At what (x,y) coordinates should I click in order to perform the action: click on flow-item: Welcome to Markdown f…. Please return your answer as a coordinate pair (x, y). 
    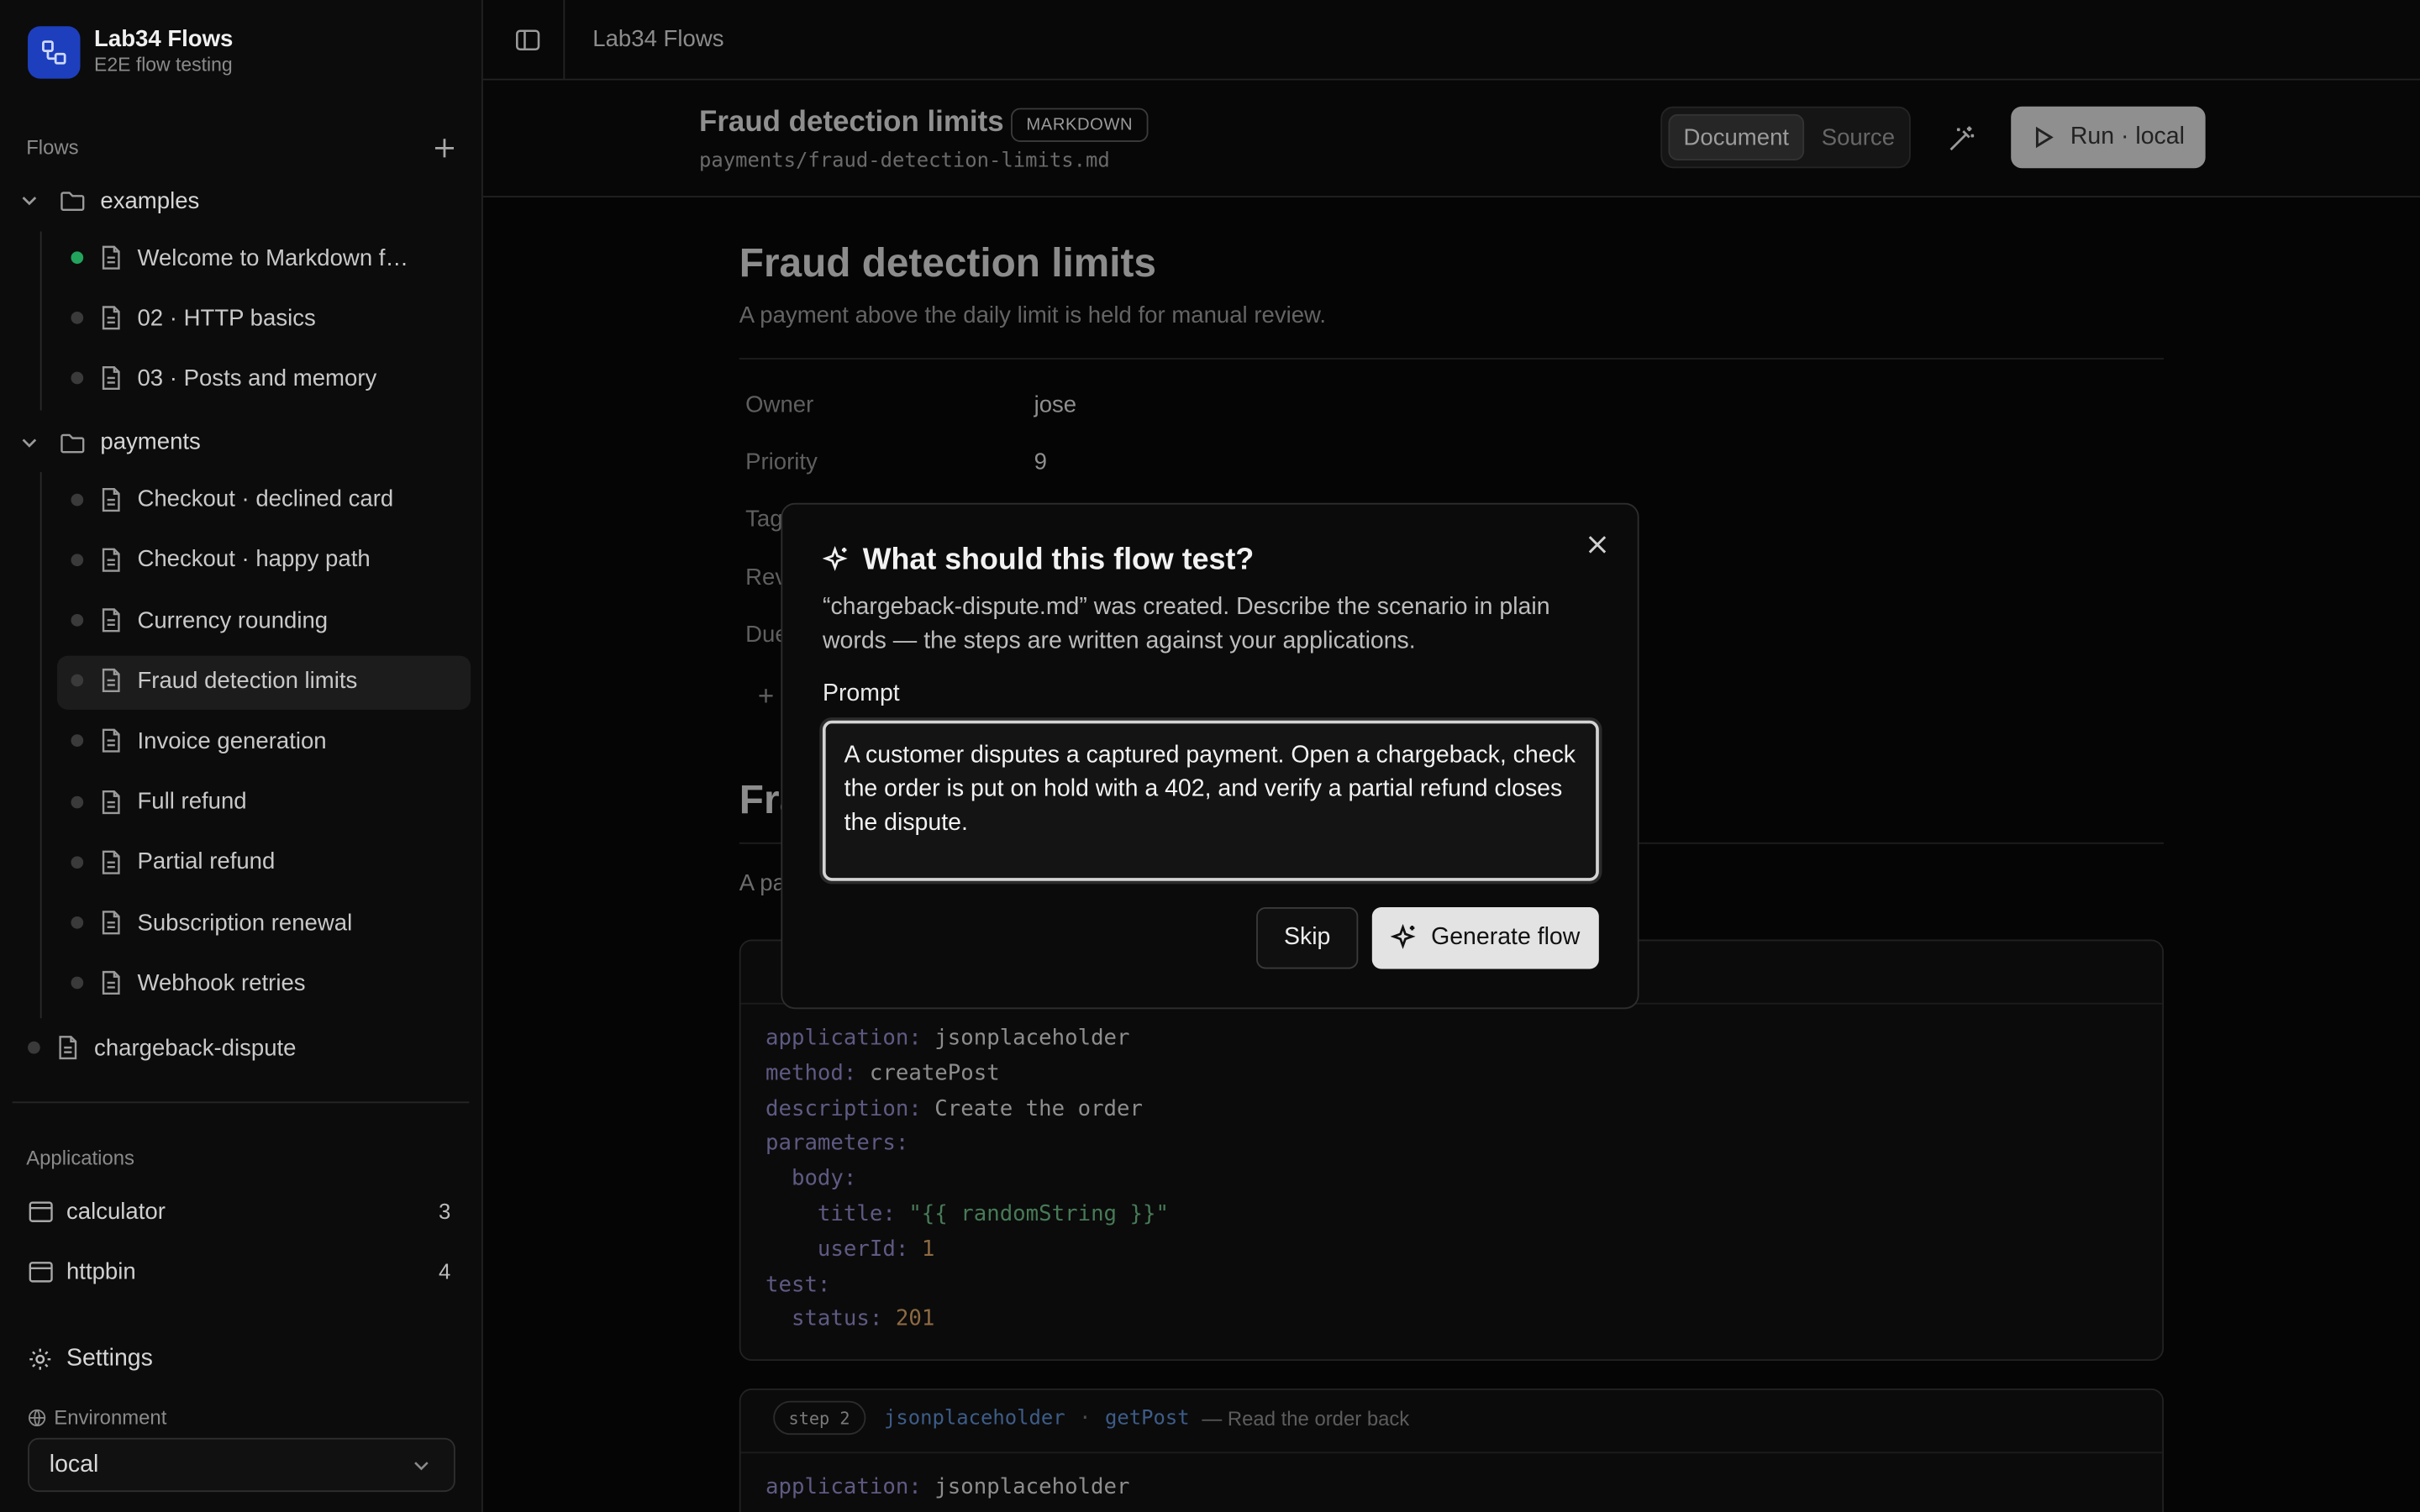
    Looking at the image, I should click on (264, 258).